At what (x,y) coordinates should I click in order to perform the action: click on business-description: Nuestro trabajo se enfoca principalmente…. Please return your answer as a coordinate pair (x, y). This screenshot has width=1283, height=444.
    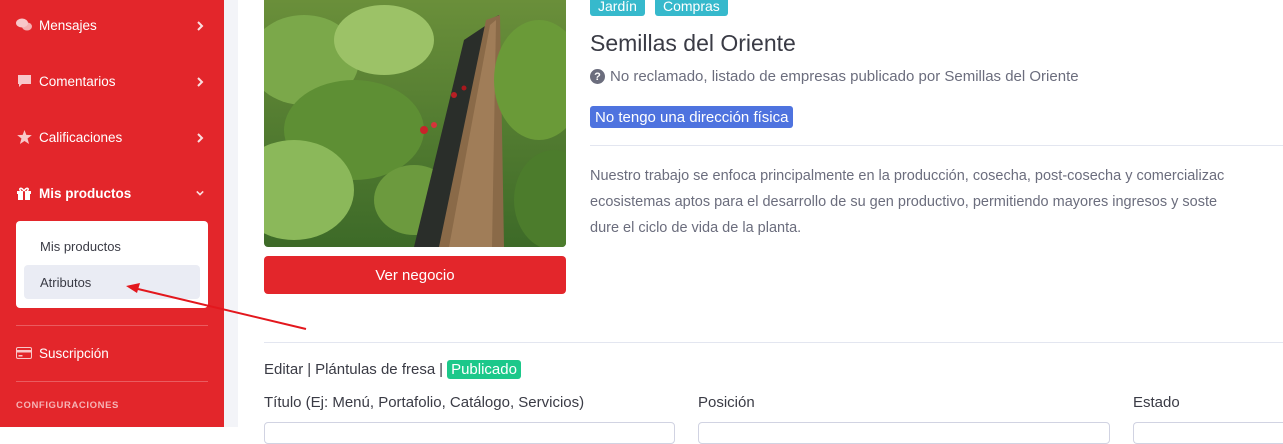
    Looking at the image, I should click on (936, 202).